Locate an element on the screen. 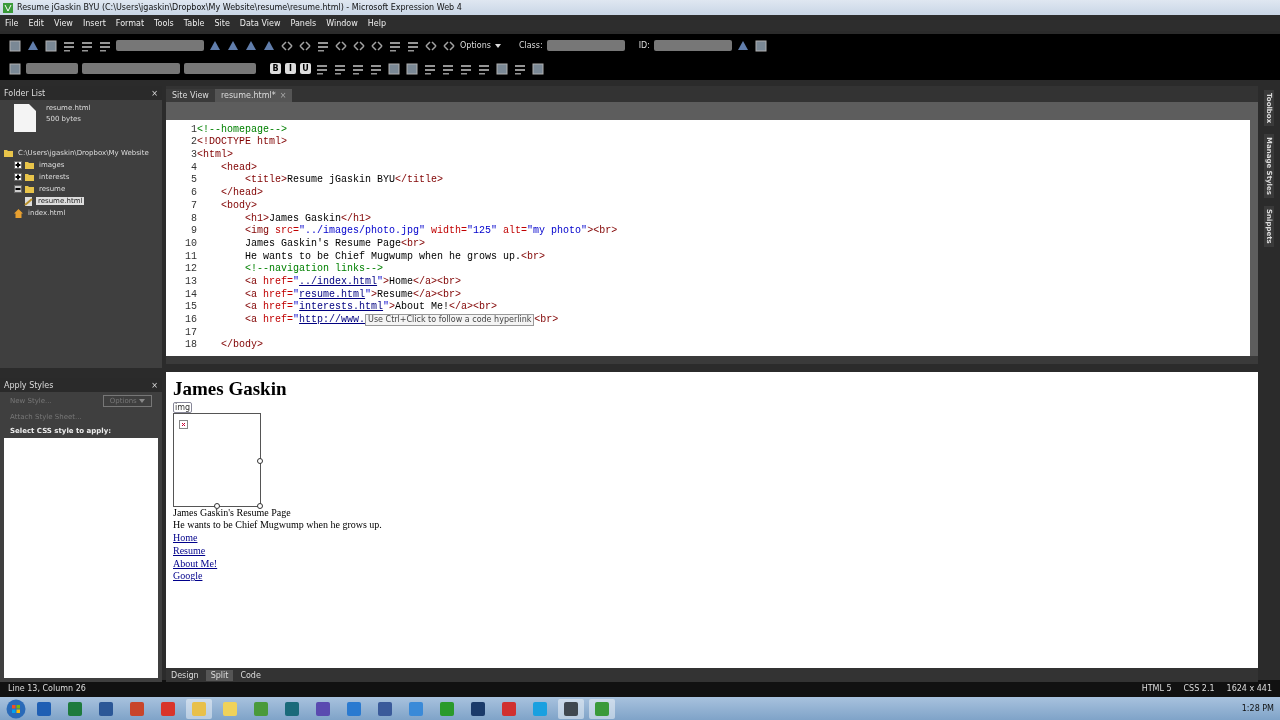 This screenshot has height=720, width=1280. class-label: Class: is located at coordinates (530, 45).